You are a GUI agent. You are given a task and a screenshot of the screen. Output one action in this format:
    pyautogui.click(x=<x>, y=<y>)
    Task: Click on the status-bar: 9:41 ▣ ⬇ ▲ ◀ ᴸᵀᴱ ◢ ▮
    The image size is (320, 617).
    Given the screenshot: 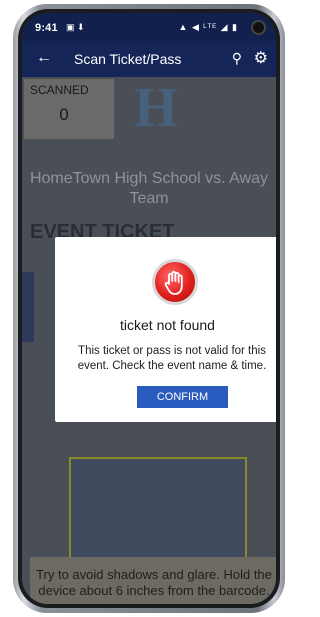 What is the action you would take?
    pyautogui.click(x=149, y=27)
    